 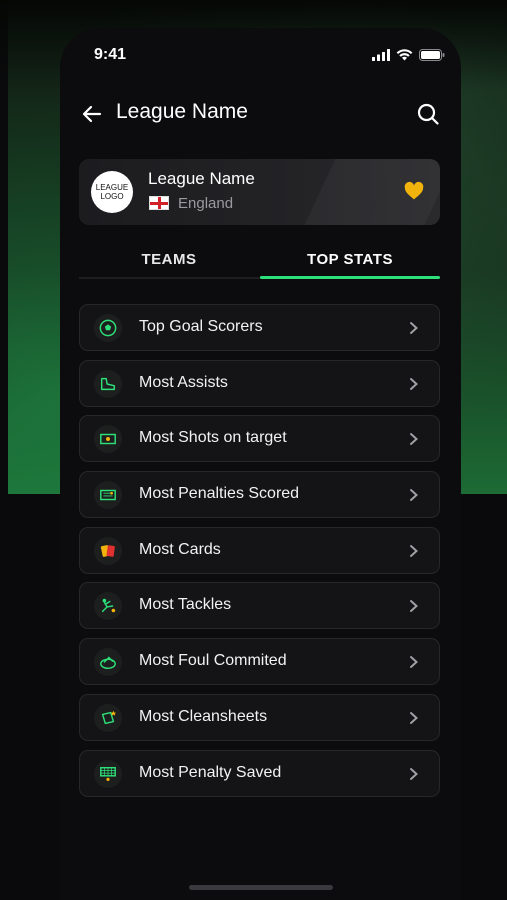 I want to click on stat-row-most-cleansheets: Most Cleansheets, so click(x=259, y=717).